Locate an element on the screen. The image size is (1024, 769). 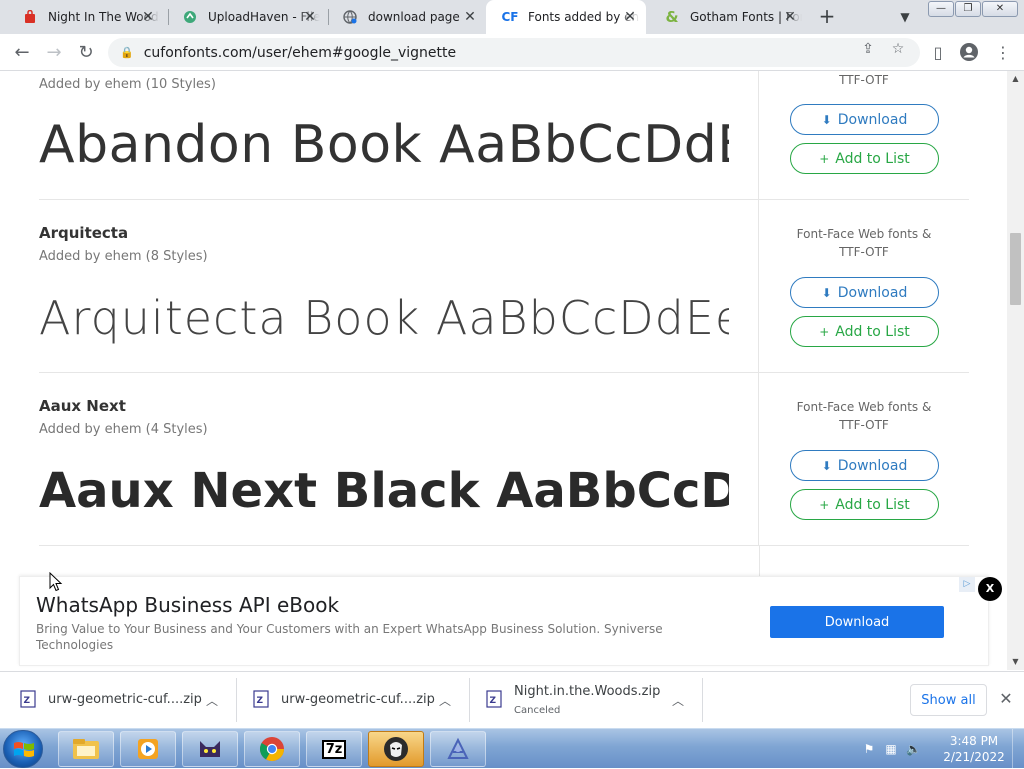
forward-arrow-icon: → is located at coordinates (54, 53).